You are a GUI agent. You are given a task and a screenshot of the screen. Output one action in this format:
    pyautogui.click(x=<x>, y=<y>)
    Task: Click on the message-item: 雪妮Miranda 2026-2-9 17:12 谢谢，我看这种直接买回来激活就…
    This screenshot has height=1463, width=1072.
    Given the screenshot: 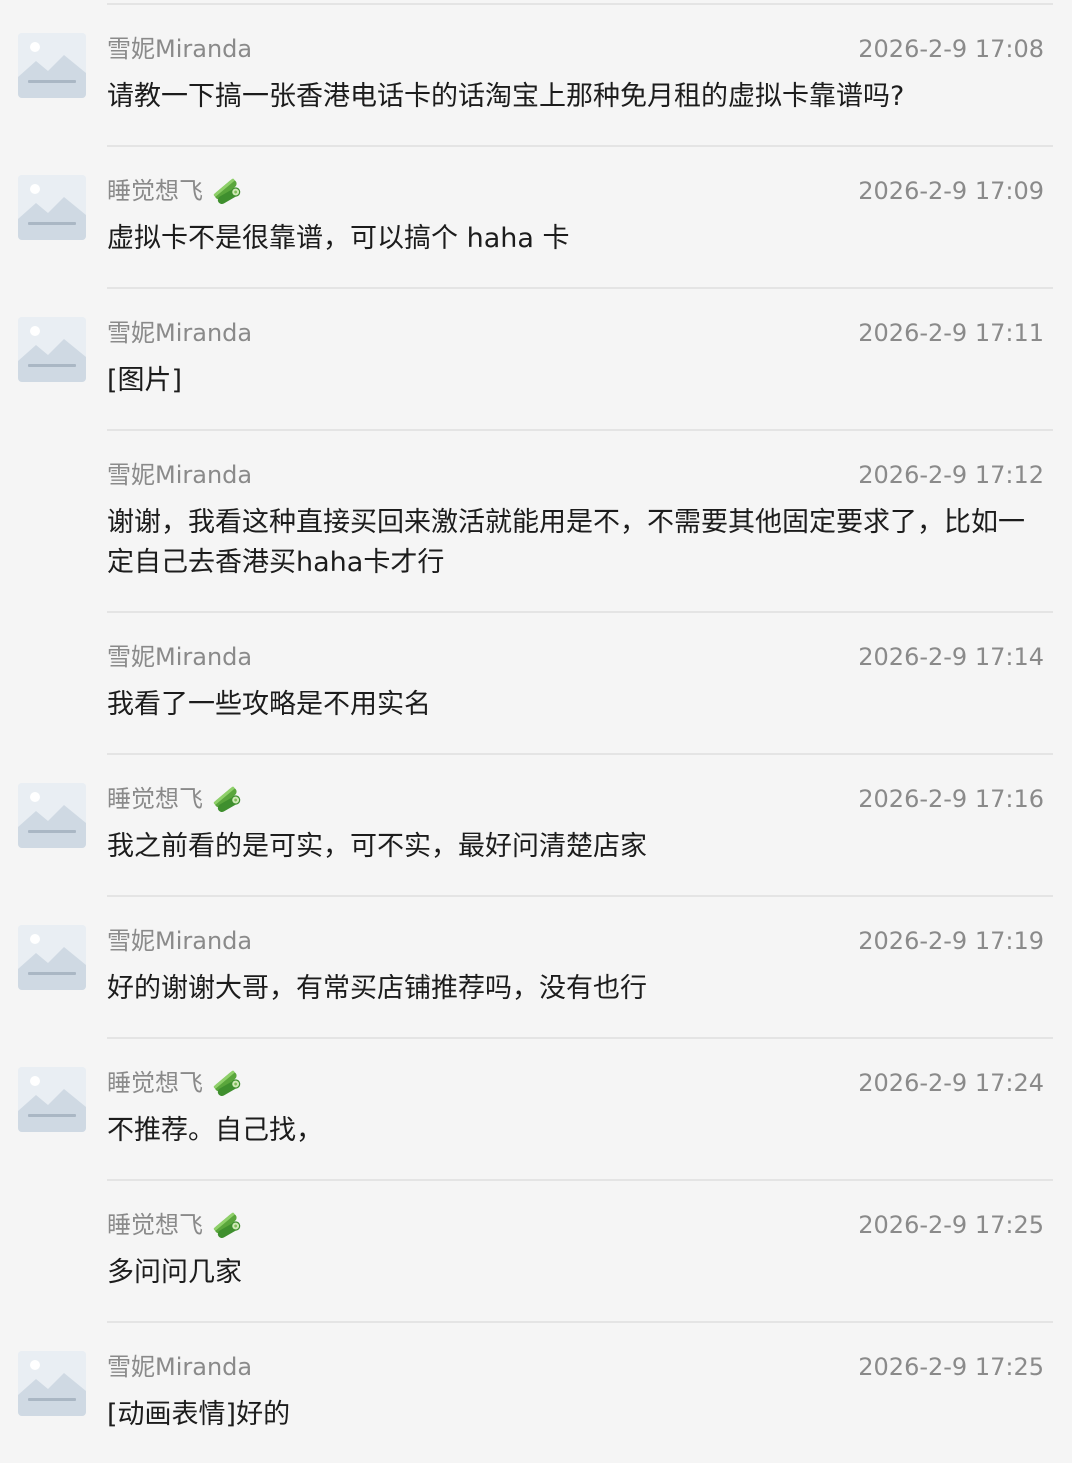 What is the action you would take?
    pyautogui.click(x=580, y=522)
    